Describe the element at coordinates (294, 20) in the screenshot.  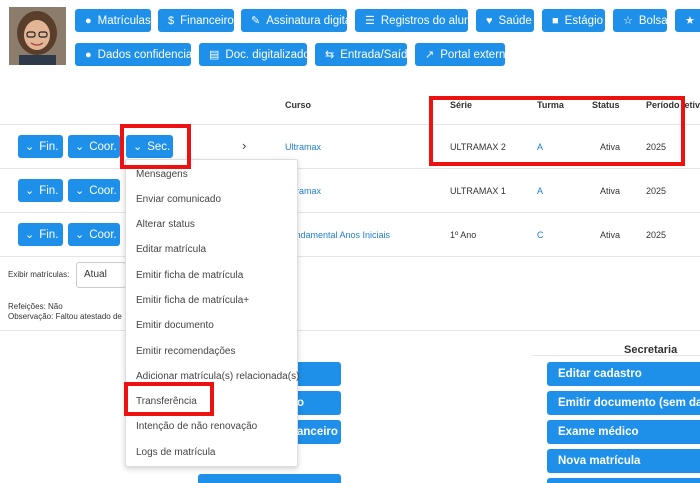
I see `assinatura-digital-button: ✎ Assinatura digital` at that location.